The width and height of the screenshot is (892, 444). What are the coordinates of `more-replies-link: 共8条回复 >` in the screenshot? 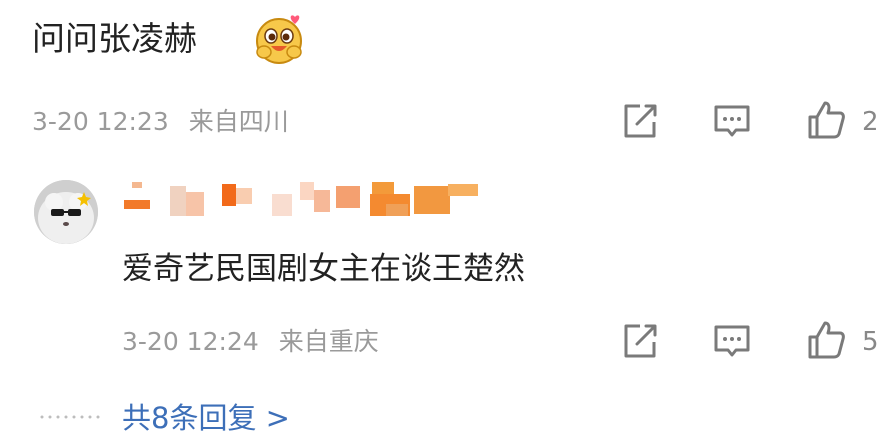 It's located at (206, 418).